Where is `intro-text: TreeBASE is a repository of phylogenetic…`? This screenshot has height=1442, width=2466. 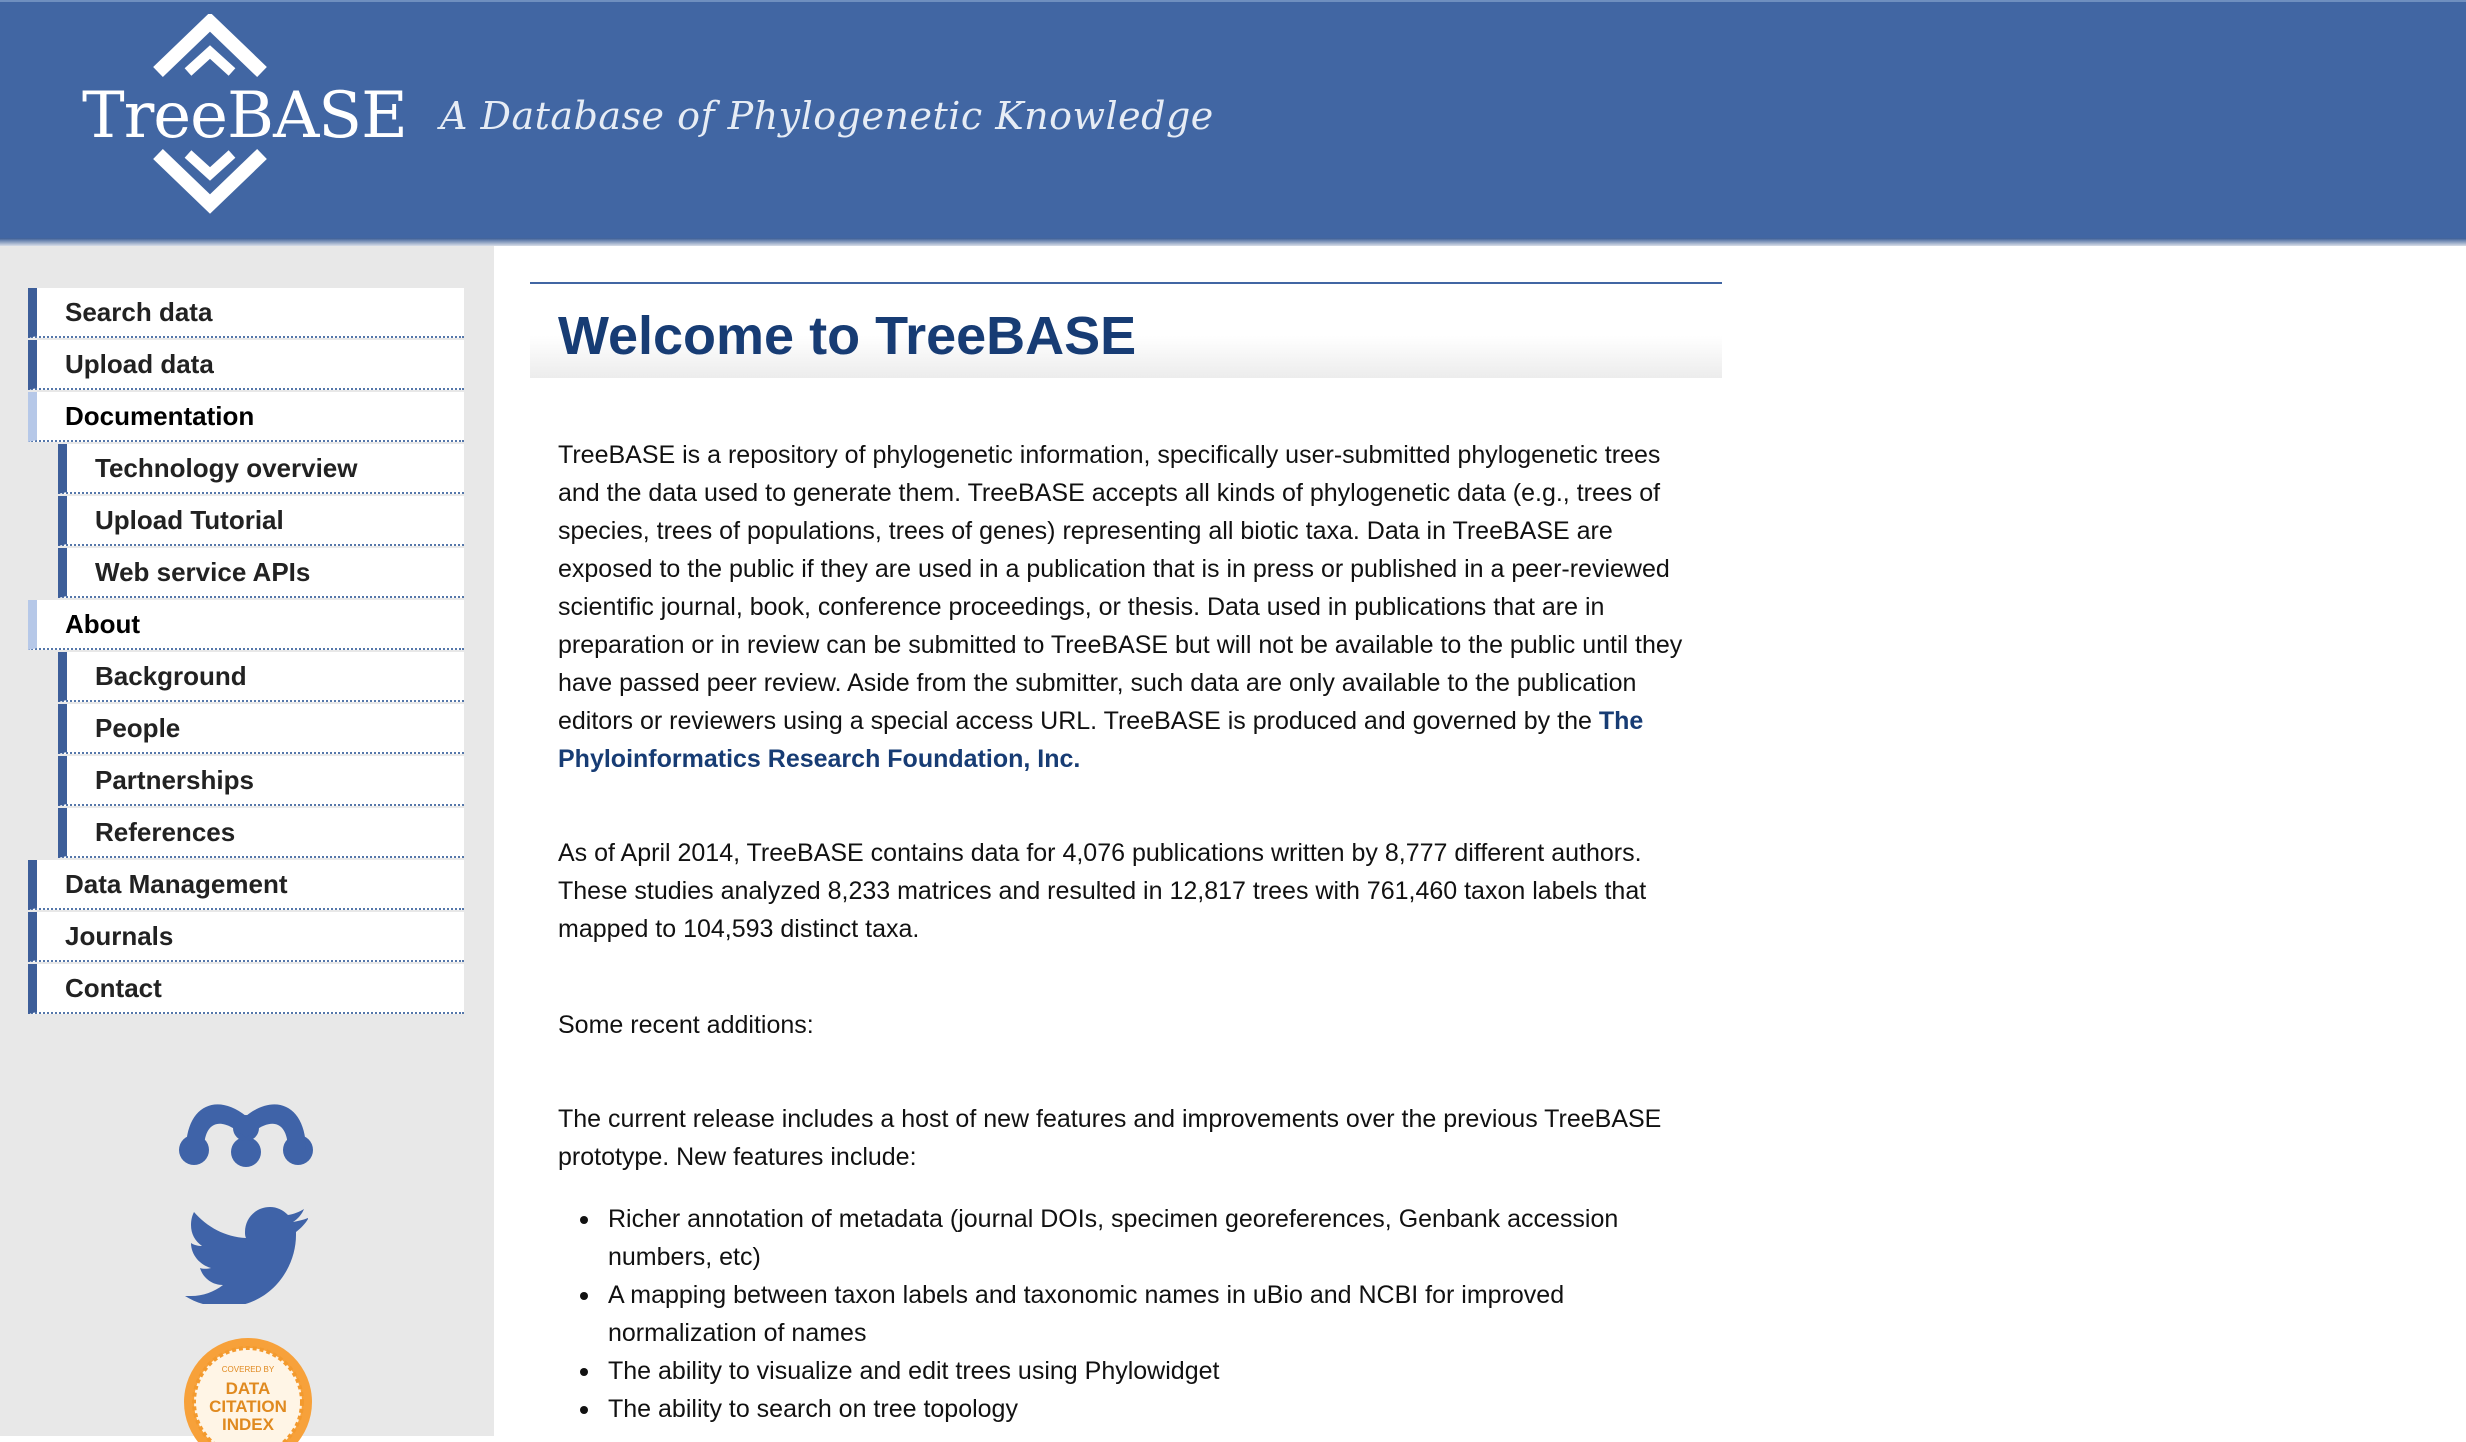 intro-text: TreeBASE is a repository of phylogenetic… is located at coordinates (1120, 588).